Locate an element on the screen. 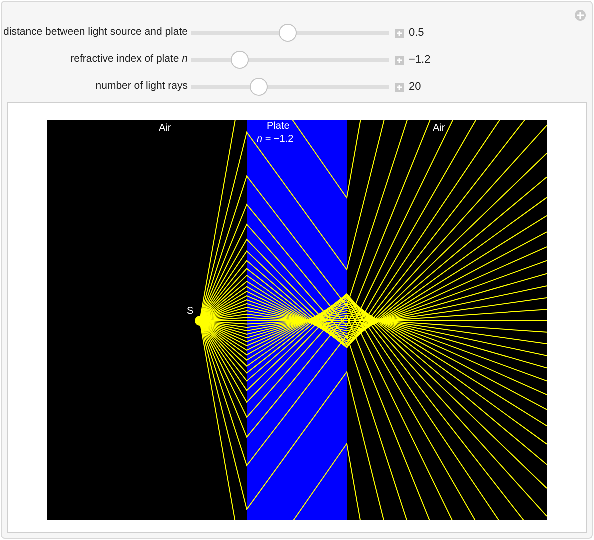  slider-label: number of light rays is located at coordinates (141, 86).